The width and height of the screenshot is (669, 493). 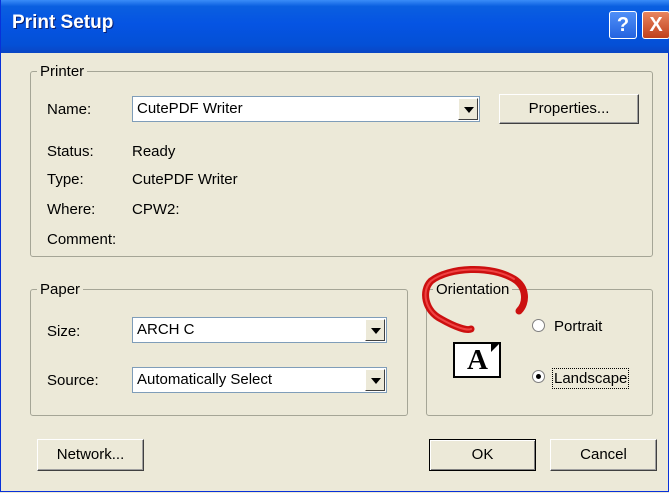 I want to click on close-icon: X, so click(x=655, y=25).